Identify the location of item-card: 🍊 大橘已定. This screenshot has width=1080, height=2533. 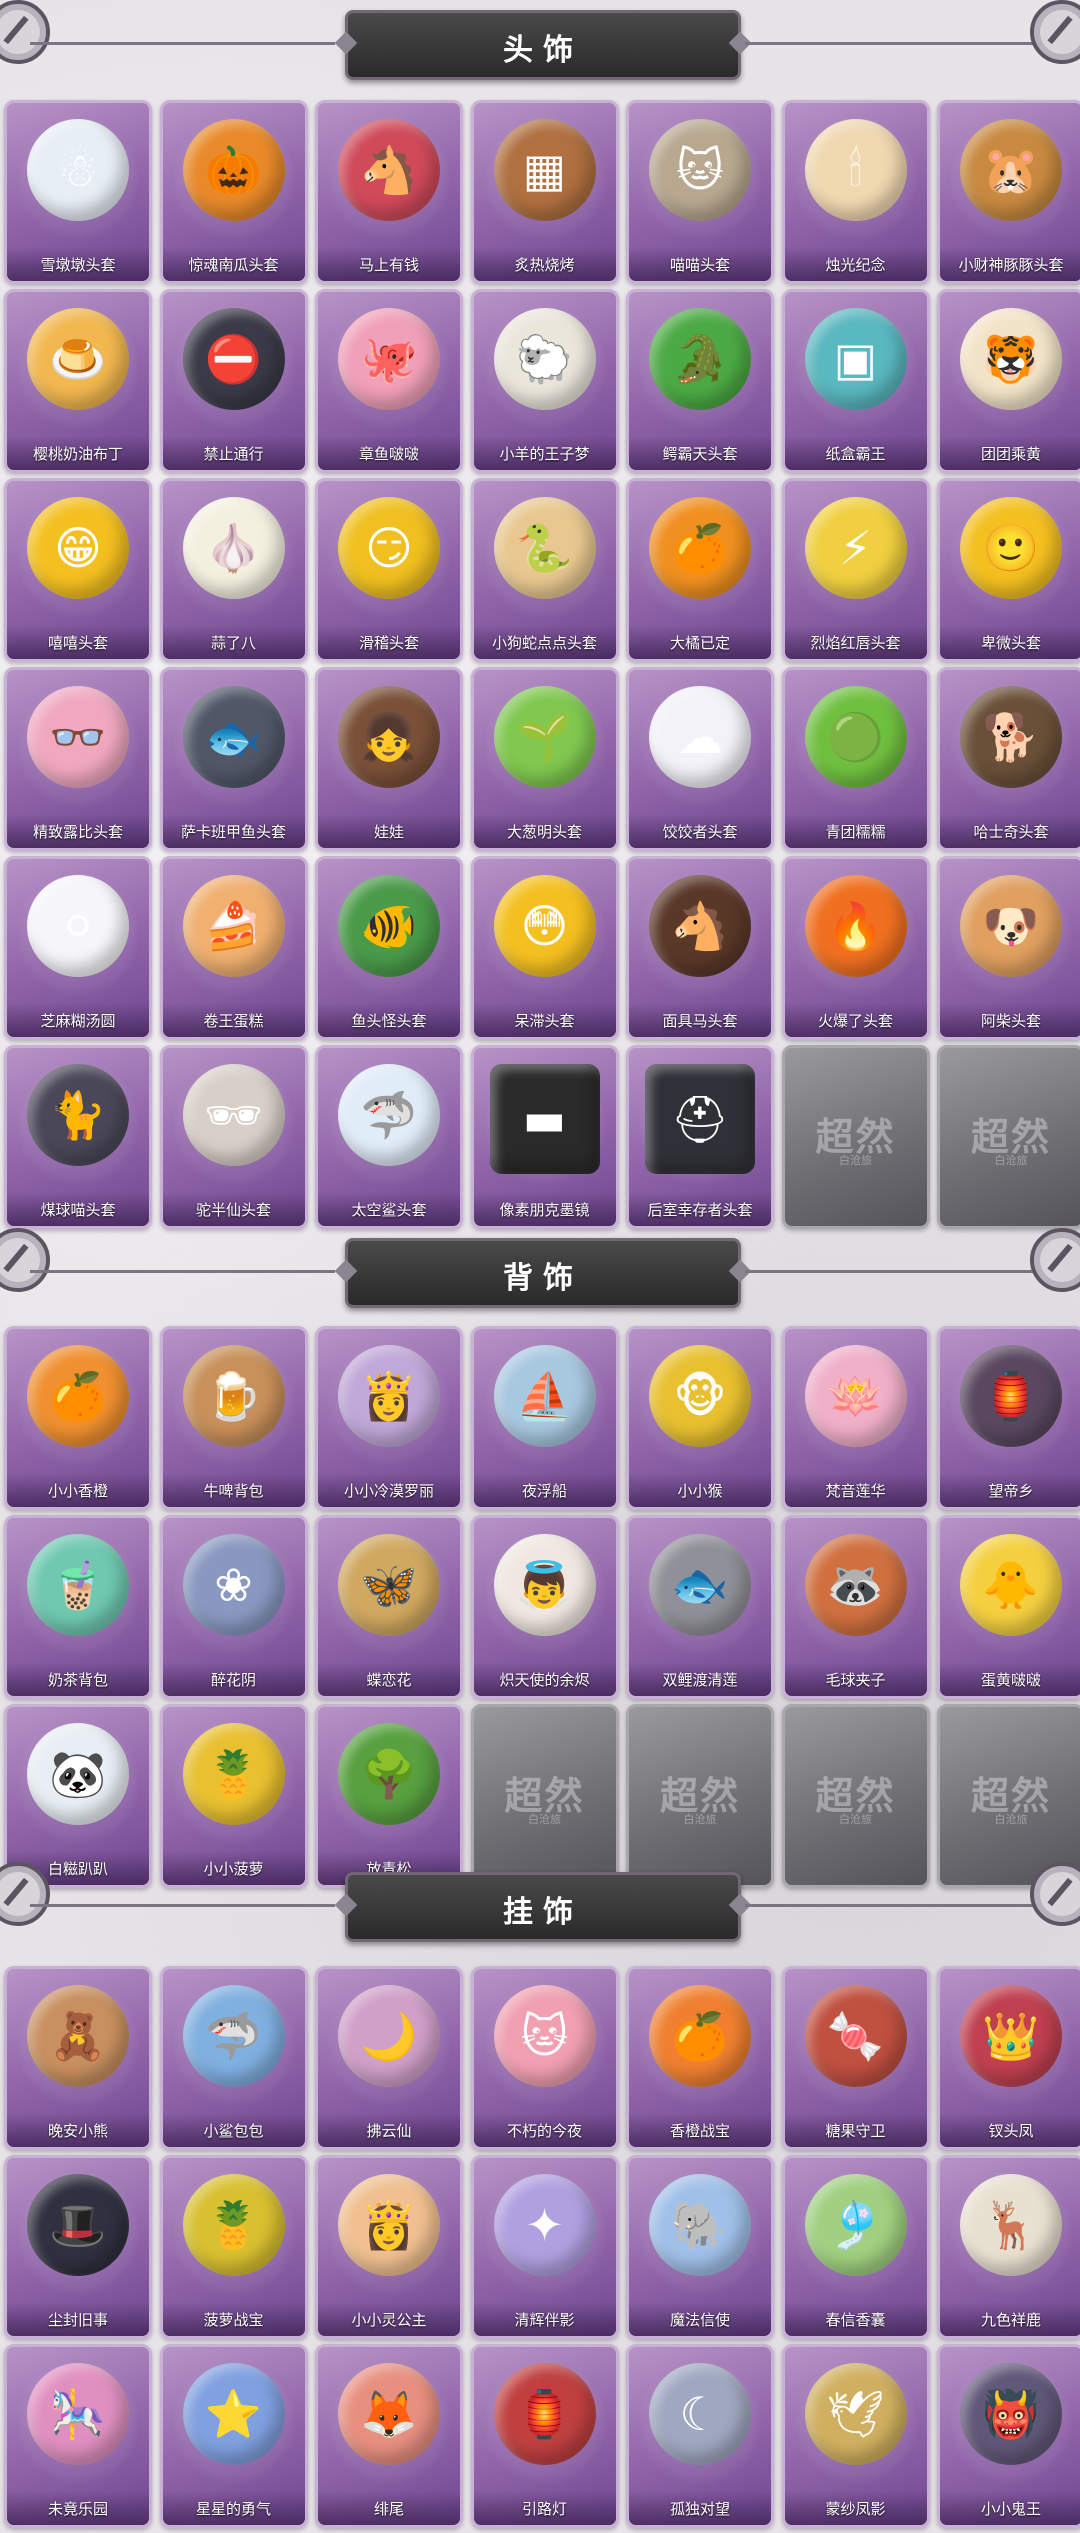
(700, 570).